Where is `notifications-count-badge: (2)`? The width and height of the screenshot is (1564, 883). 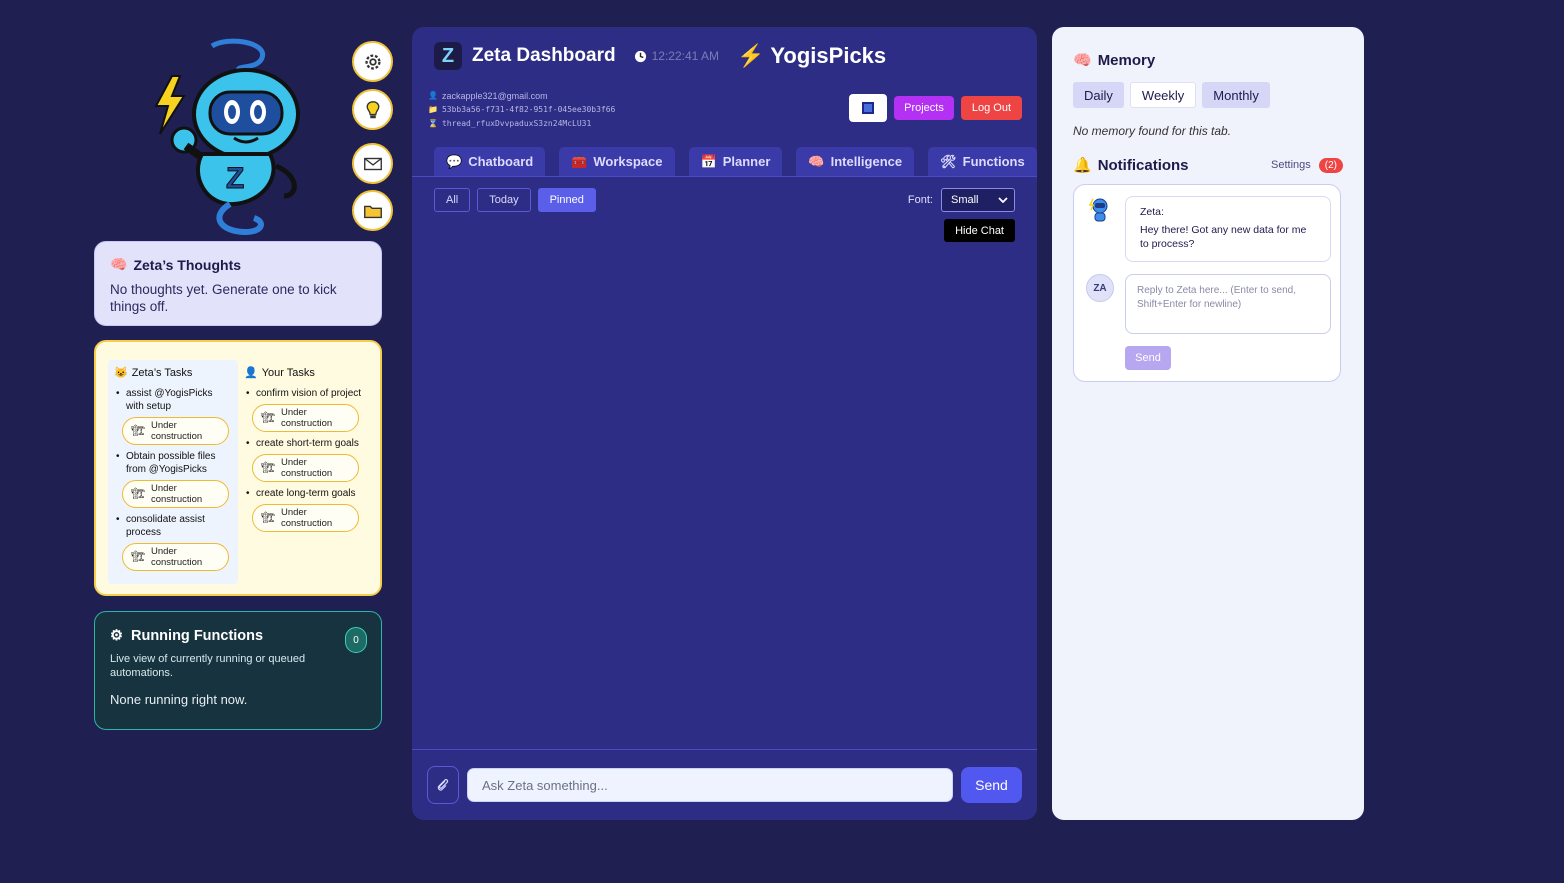
notifications-count-badge: (2) is located at coordinates (1330, 165).